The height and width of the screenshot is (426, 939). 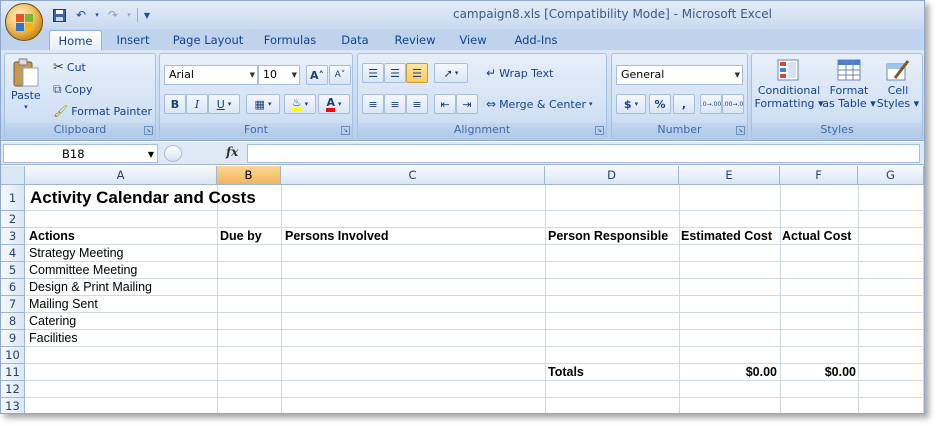 I want to click on row-header-7: 7, so click(x=13, y=304).